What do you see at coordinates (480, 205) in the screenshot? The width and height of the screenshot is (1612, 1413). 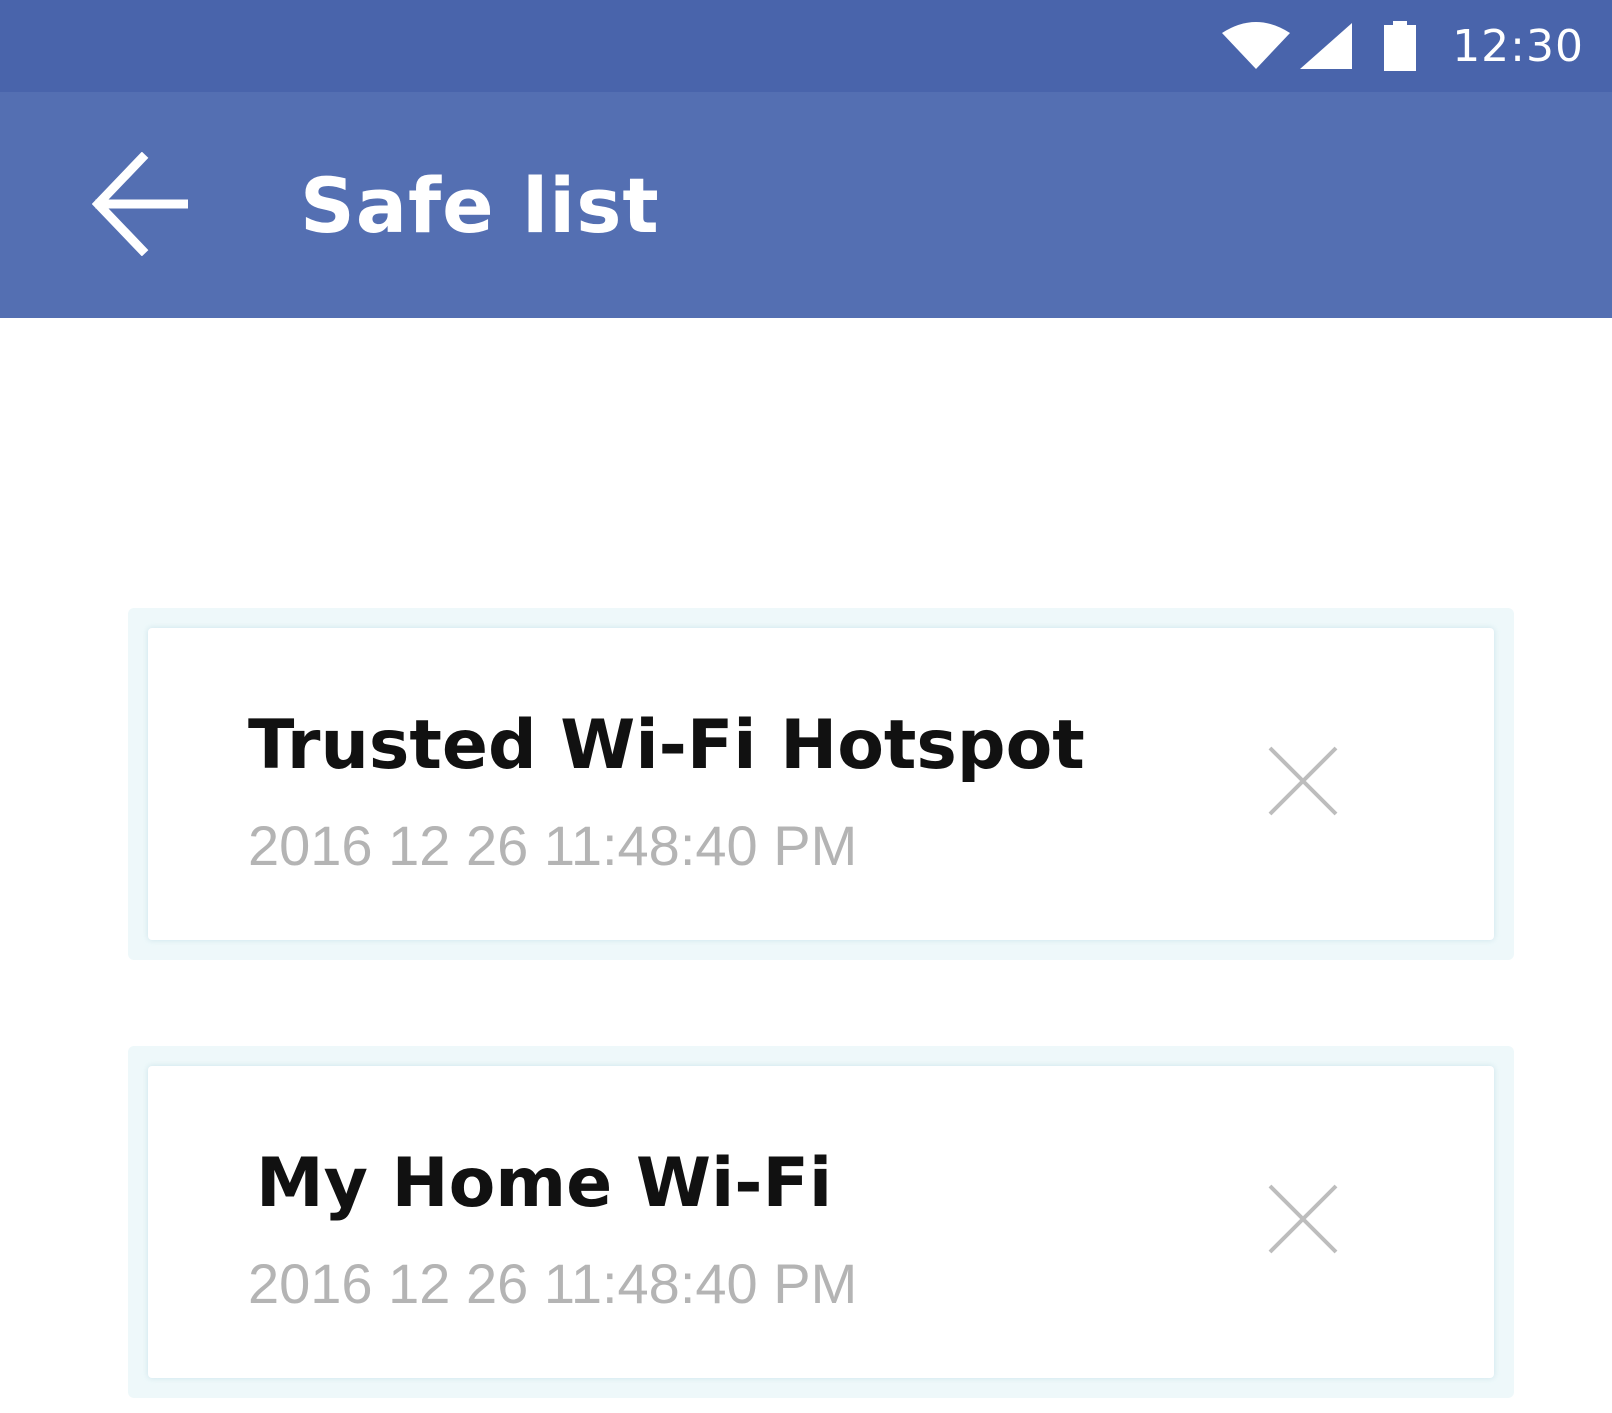 I see `page-title: Safe list` at bounding box center [480, 205].